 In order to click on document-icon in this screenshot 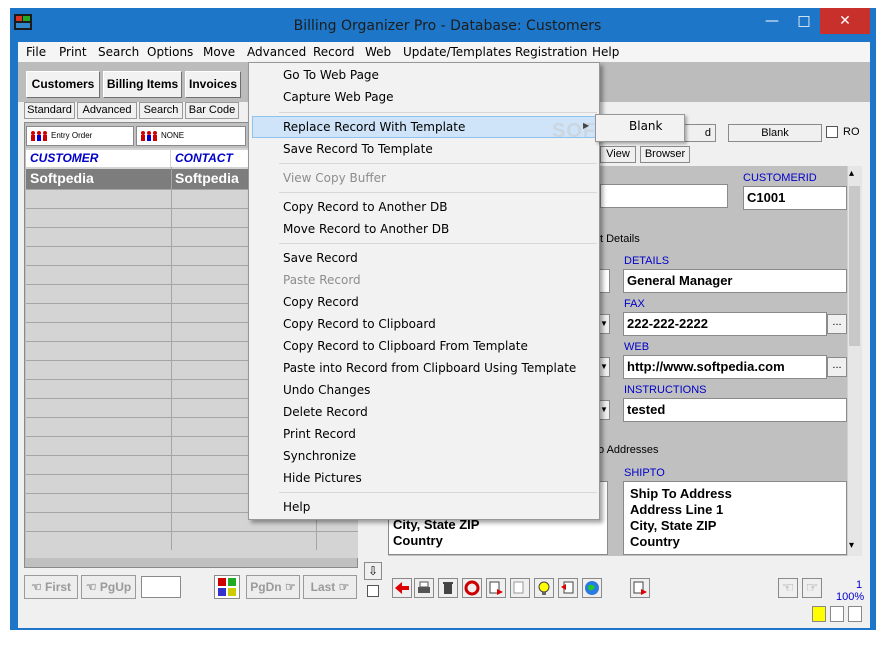, I will do `click(837, 614)`.